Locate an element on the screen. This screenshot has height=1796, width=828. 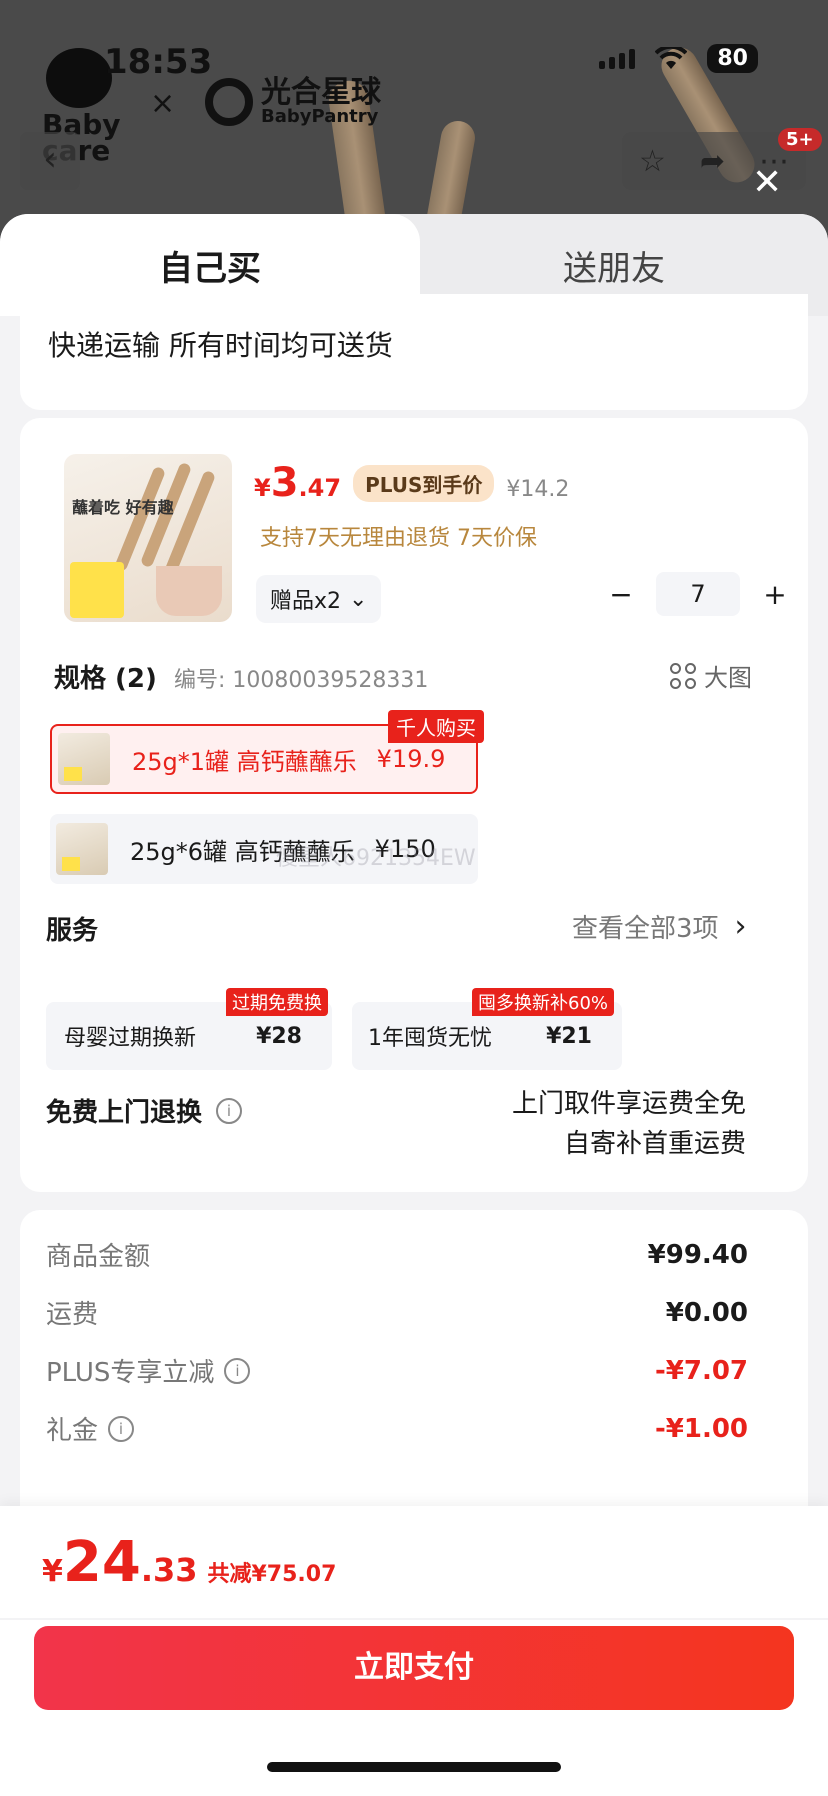
spec-title: 规格 (2) is located at coordinates (105, 679).